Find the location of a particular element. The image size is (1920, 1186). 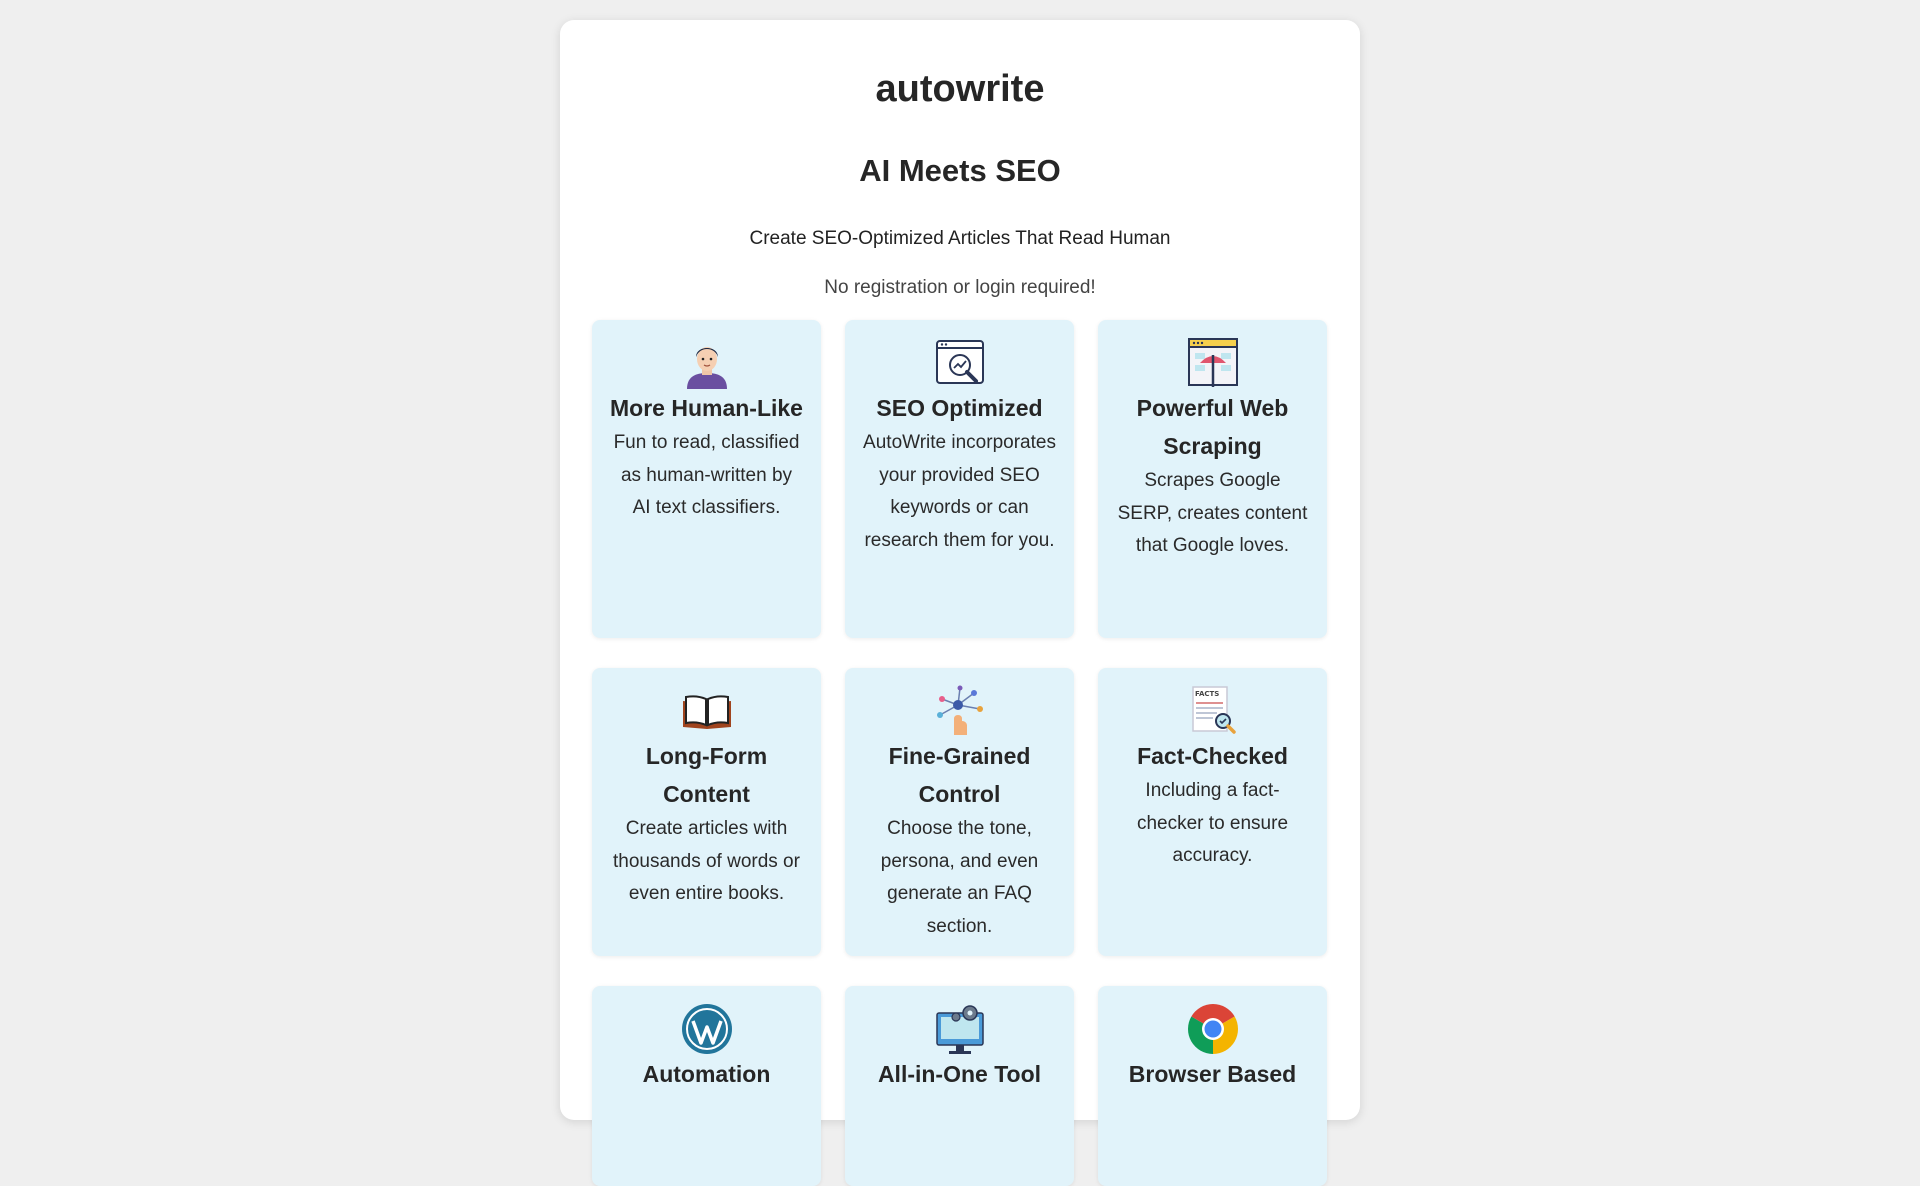

chrome-icon is located at coordinates (1213, 1029).